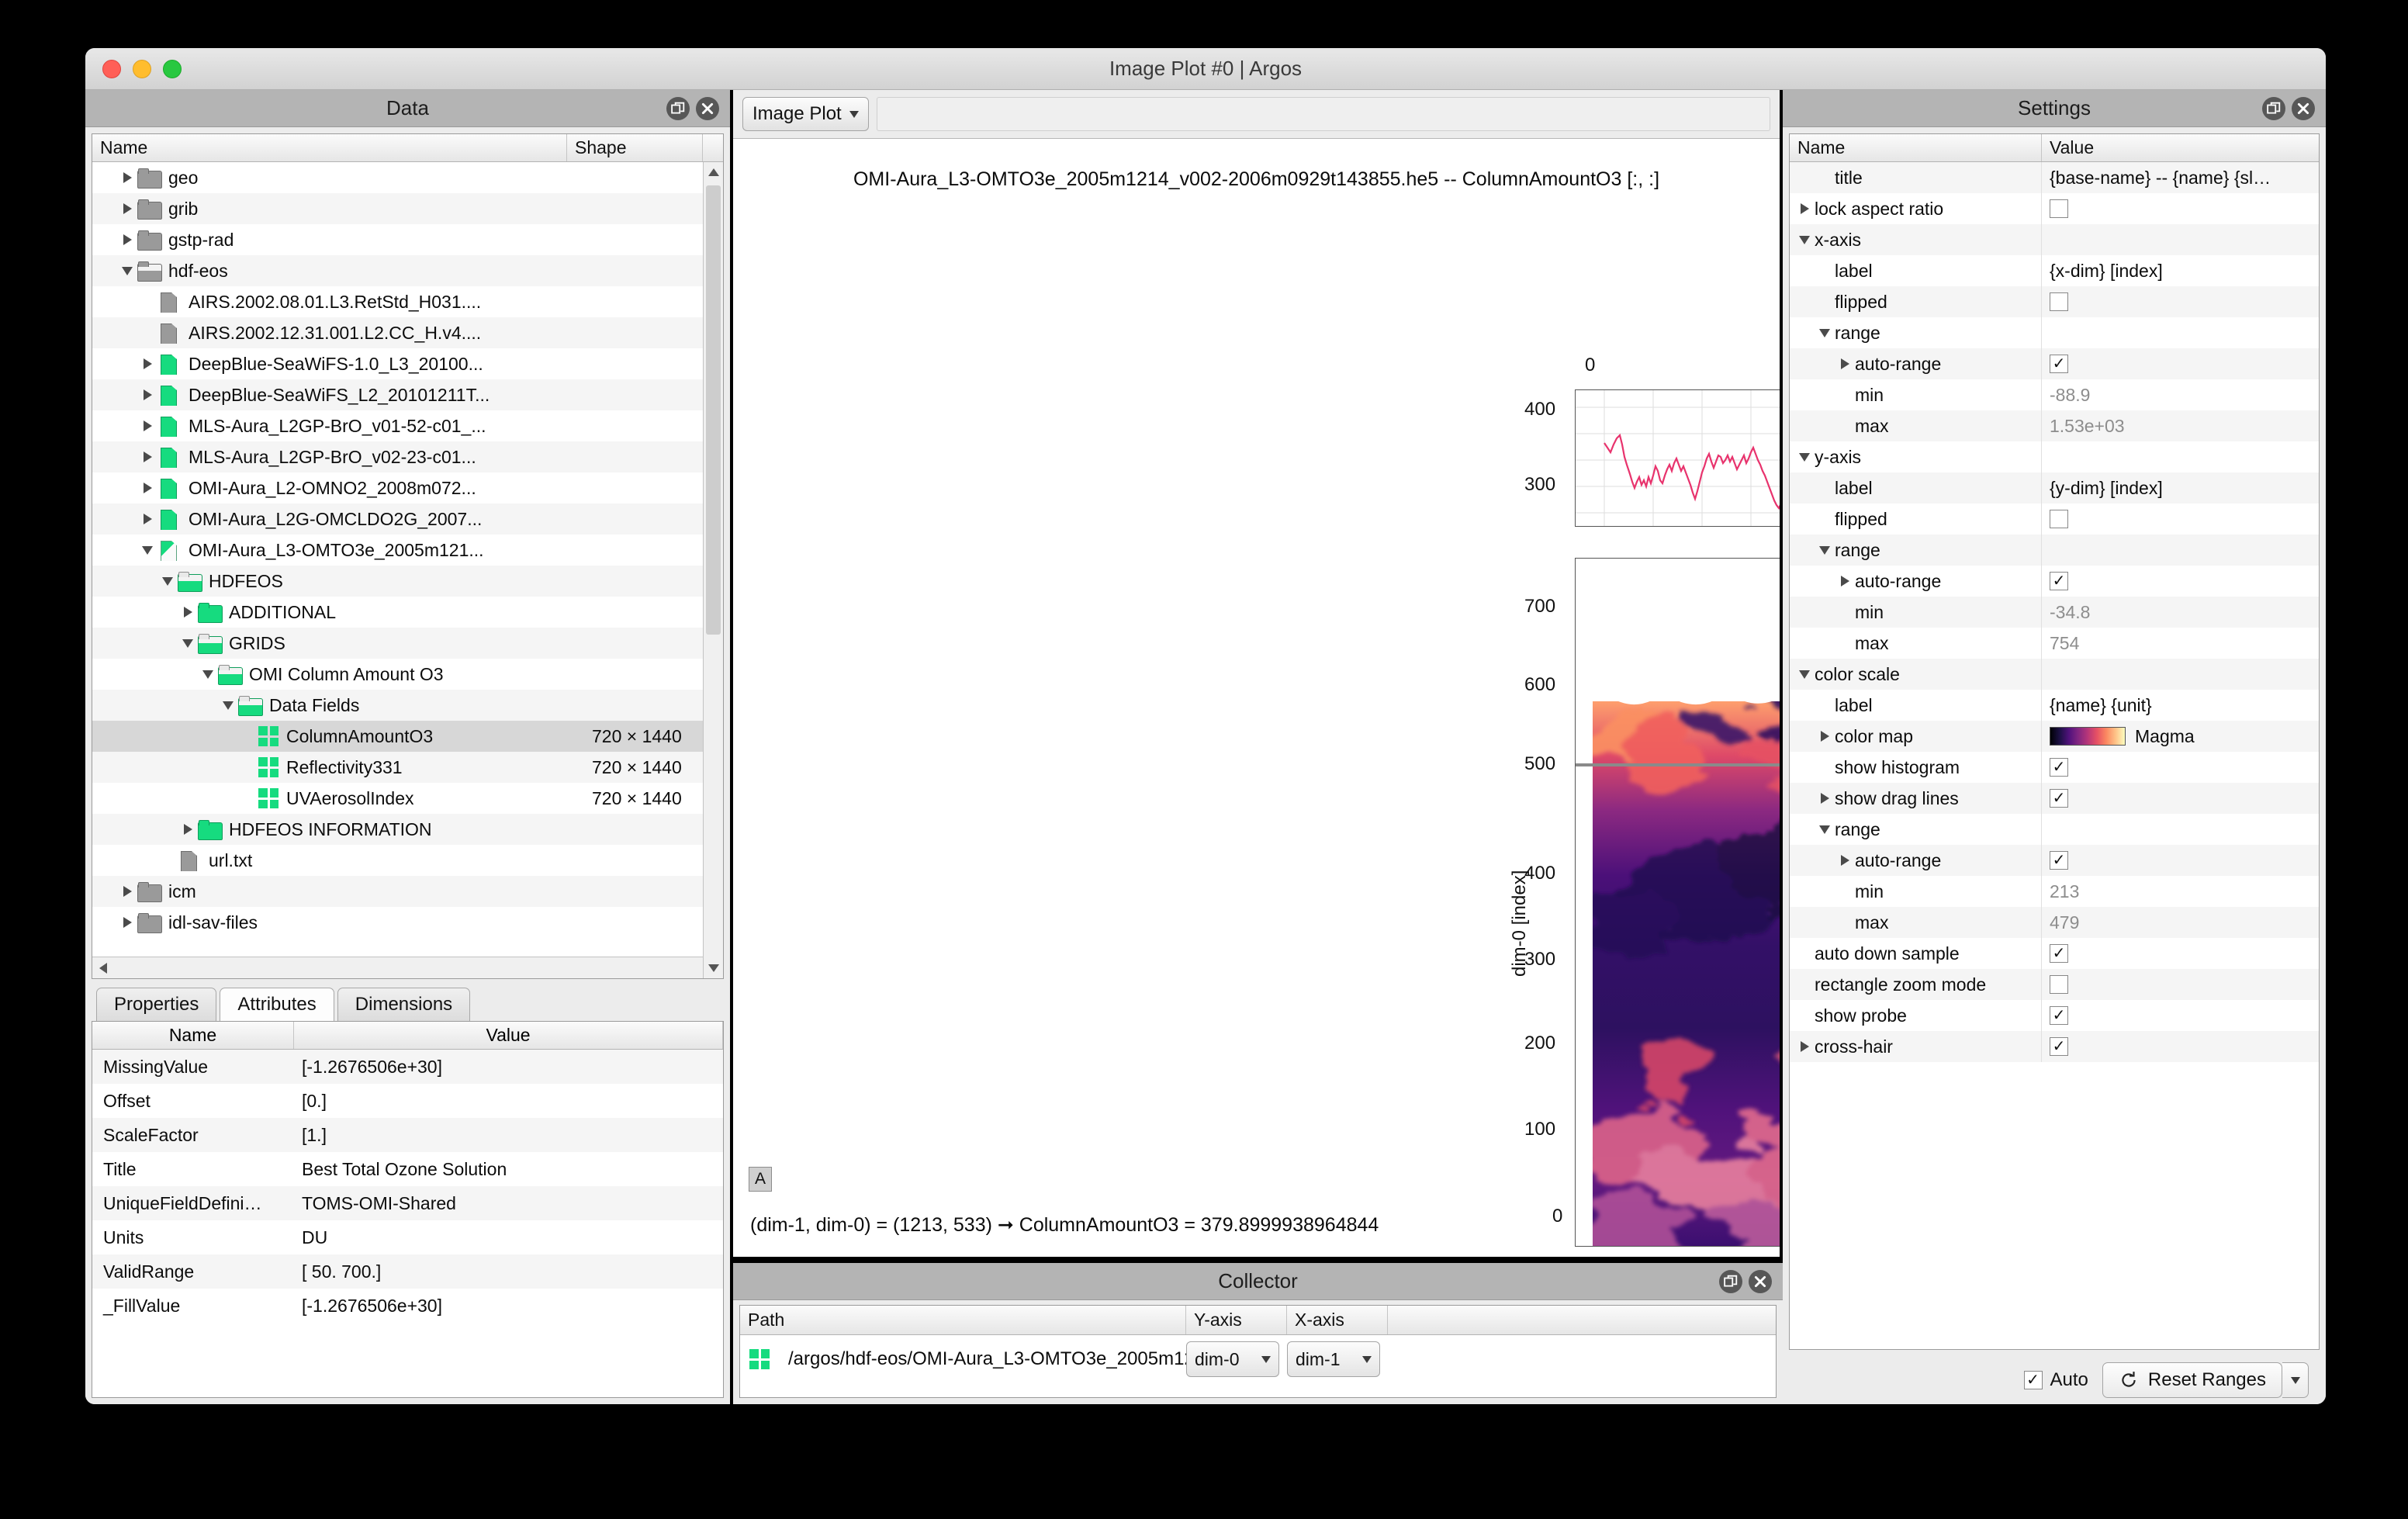 The image size is (2408, 1519). I want to click on attribute-row: UniqueFieldDefini… TOMS-OMI-Shared, so click(408, 1203).